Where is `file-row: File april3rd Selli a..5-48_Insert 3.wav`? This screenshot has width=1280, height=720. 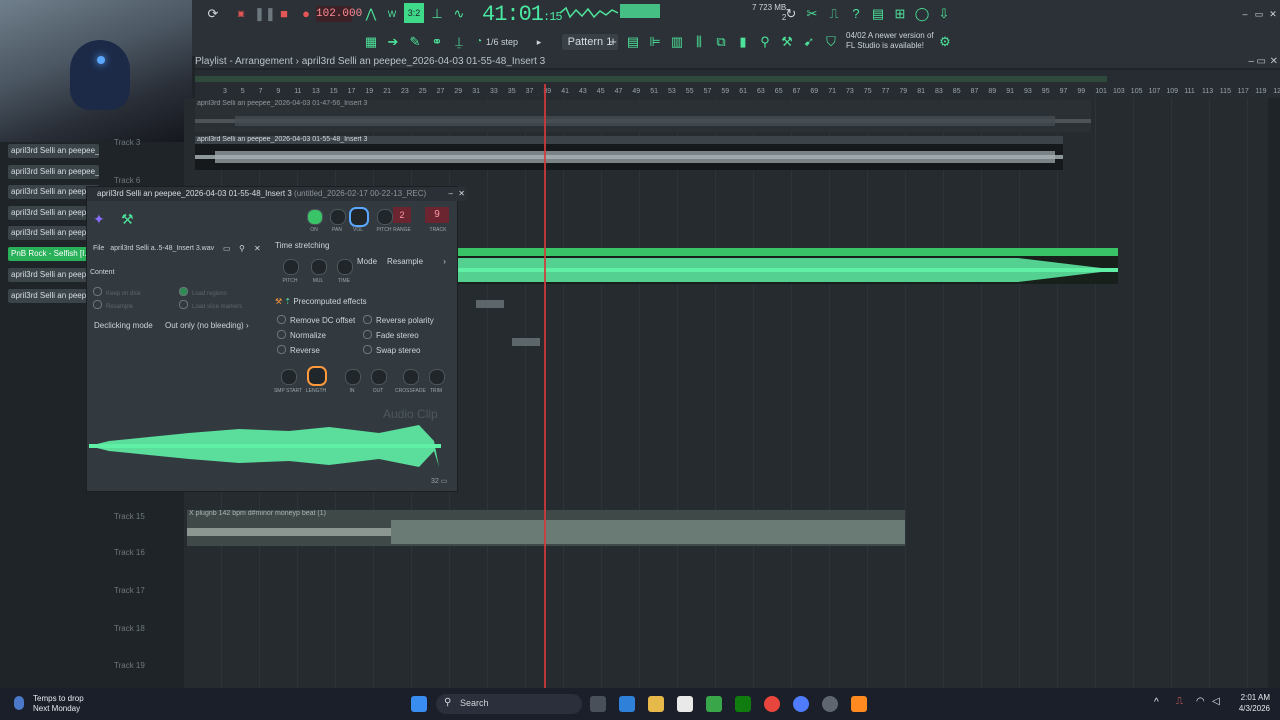 file-row: File april3rd Selli a..5-48_Insert 3.wav is located at coordinates (153, 248).